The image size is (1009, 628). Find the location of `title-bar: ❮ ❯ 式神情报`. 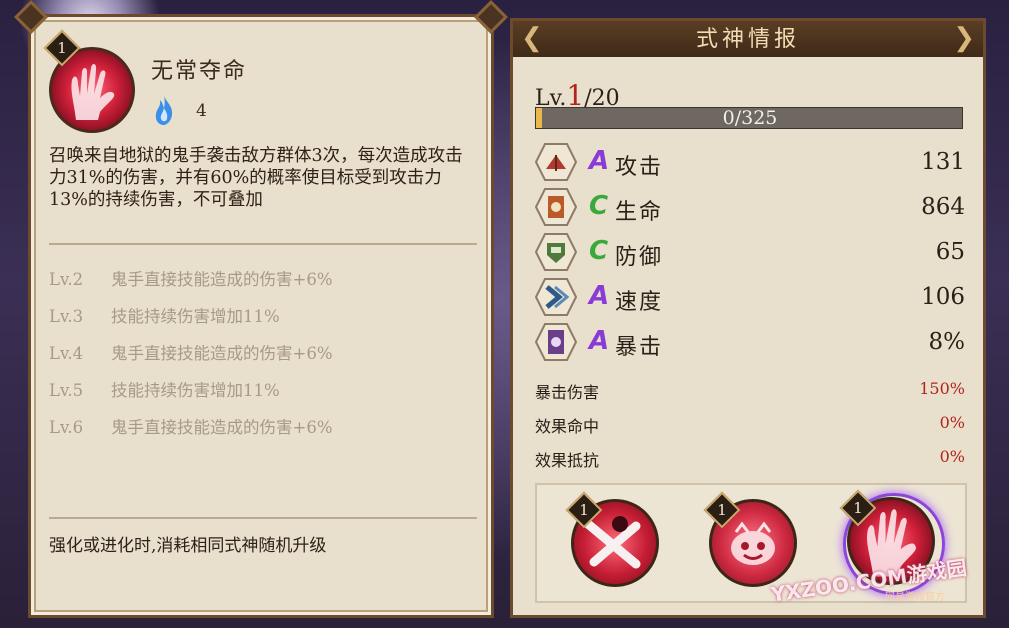

title-bar: ❮ ❯ 式神情报 is located at coordinates (748, 39).